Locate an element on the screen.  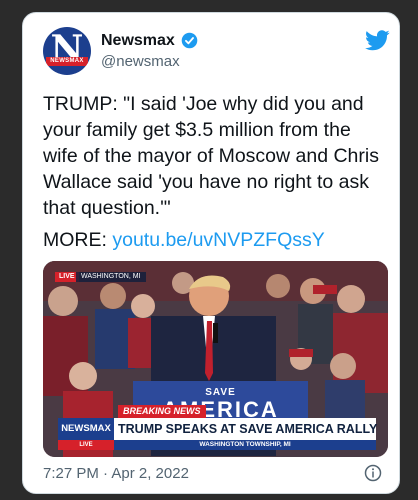
avatar: N NEWSMAX is located at coordinates (67, 51).